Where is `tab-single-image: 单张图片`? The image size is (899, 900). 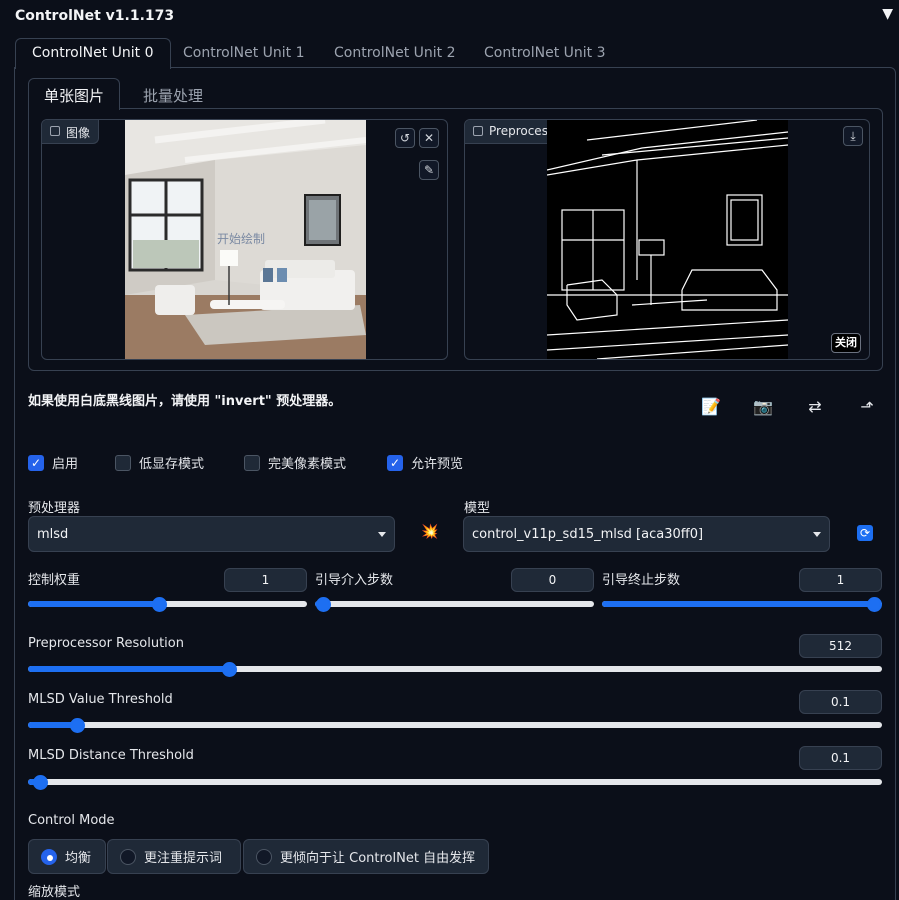 tab-single-image: 单张图片 is located at coordinates (74, 94).